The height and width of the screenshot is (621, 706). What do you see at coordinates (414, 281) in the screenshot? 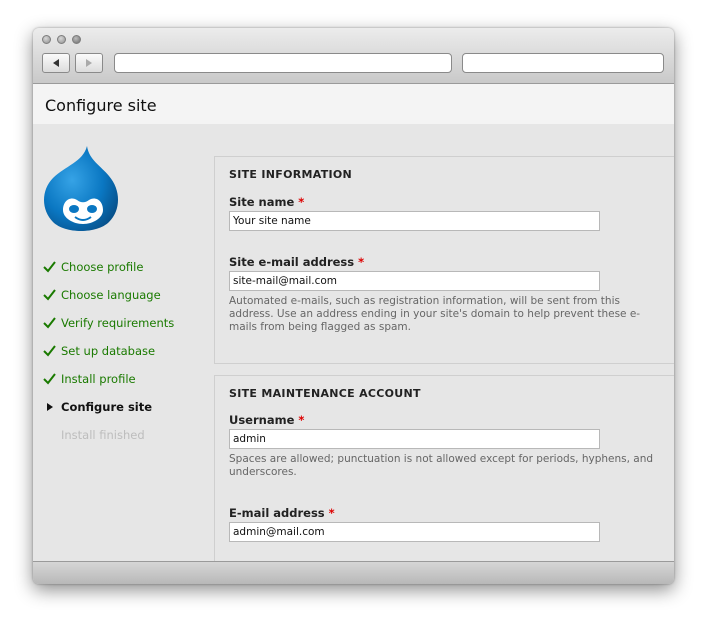
I see `site-email-input: site-mail@mail.com` at bounding box center [414, 281].